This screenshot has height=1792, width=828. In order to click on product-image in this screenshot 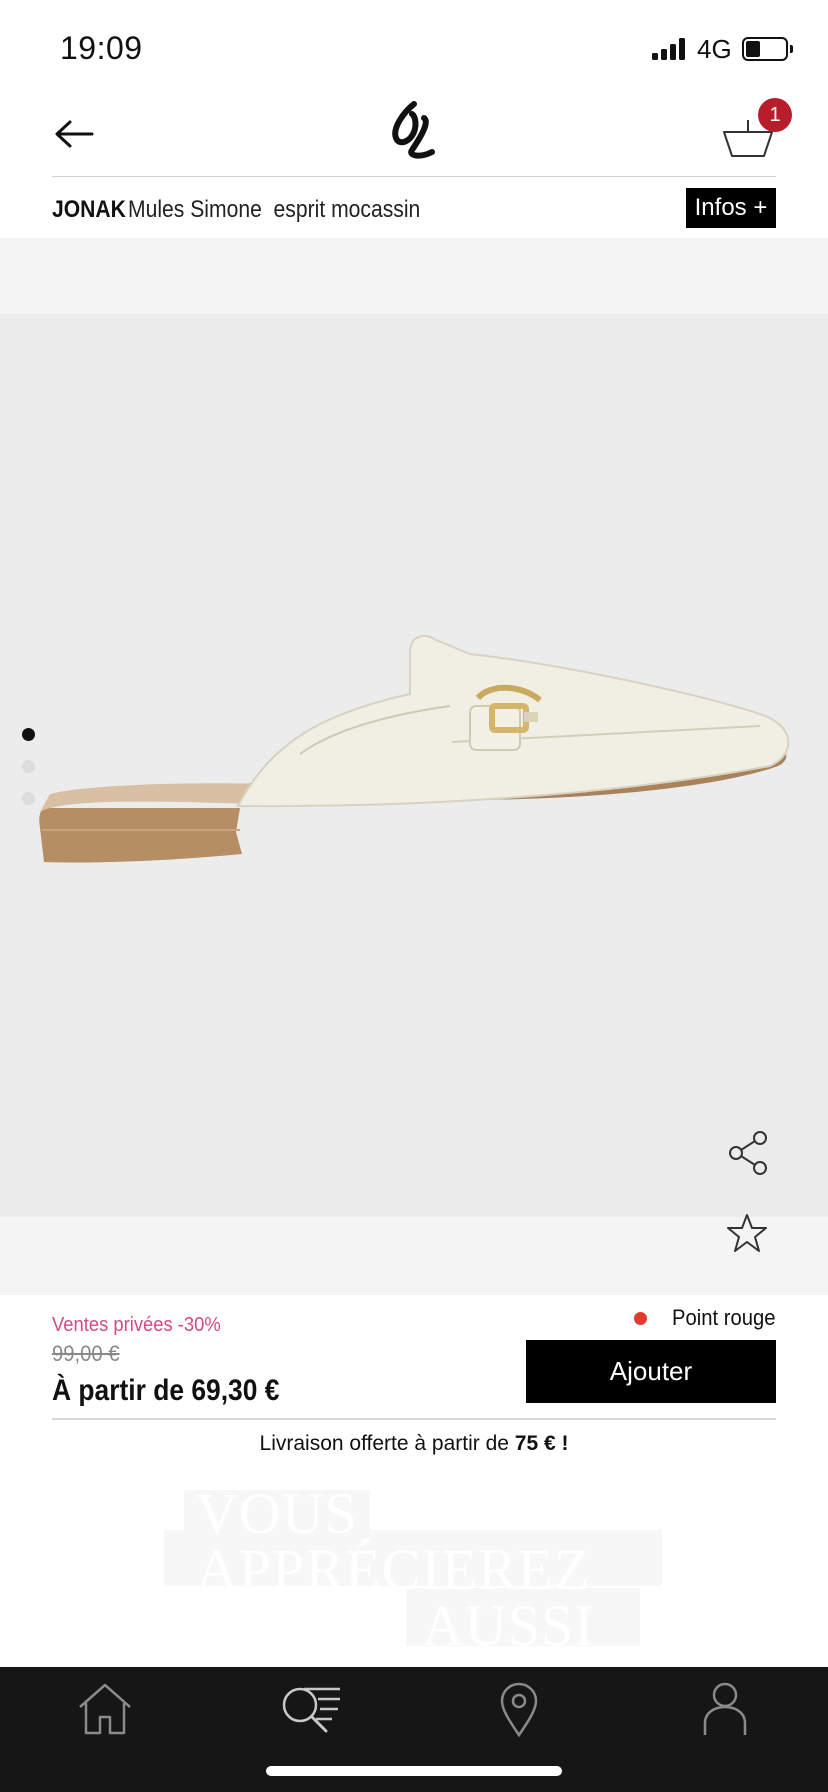, I will do `click(414, 748)`.